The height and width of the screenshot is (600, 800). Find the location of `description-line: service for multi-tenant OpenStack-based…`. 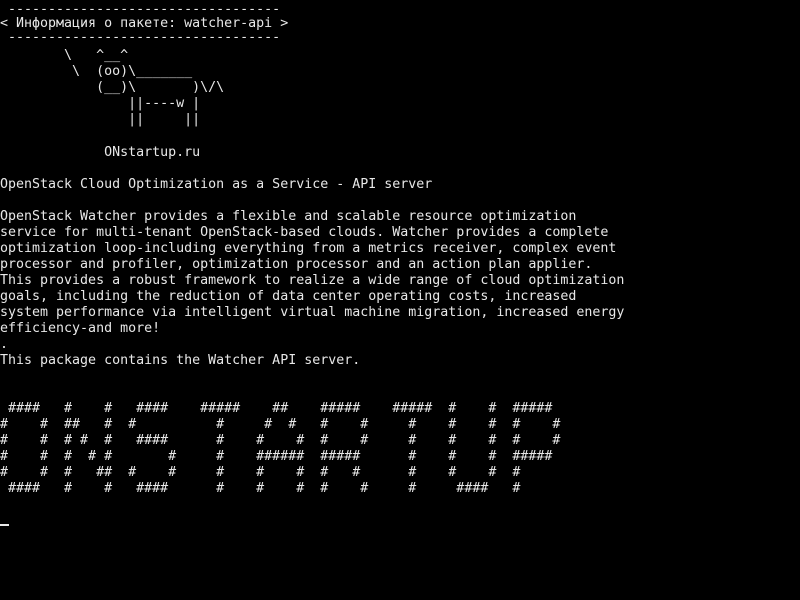

description-line: service for multi-tenant OpenStack-based… is located at coordinates (304, 232).